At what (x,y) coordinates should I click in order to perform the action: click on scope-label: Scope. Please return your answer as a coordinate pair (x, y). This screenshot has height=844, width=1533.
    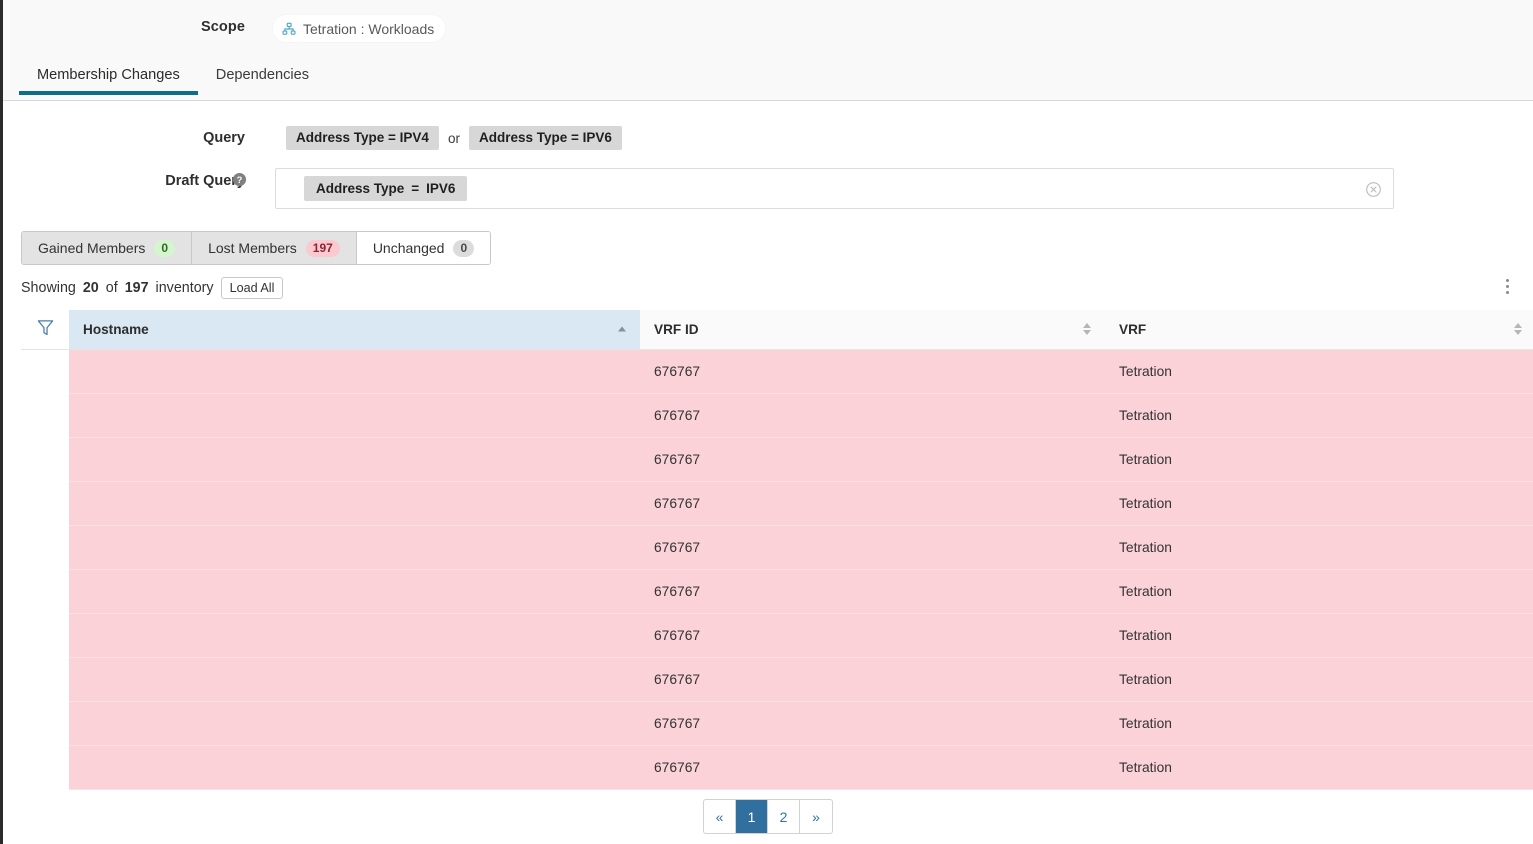
    Looking at the image, I should click on (223, 27).